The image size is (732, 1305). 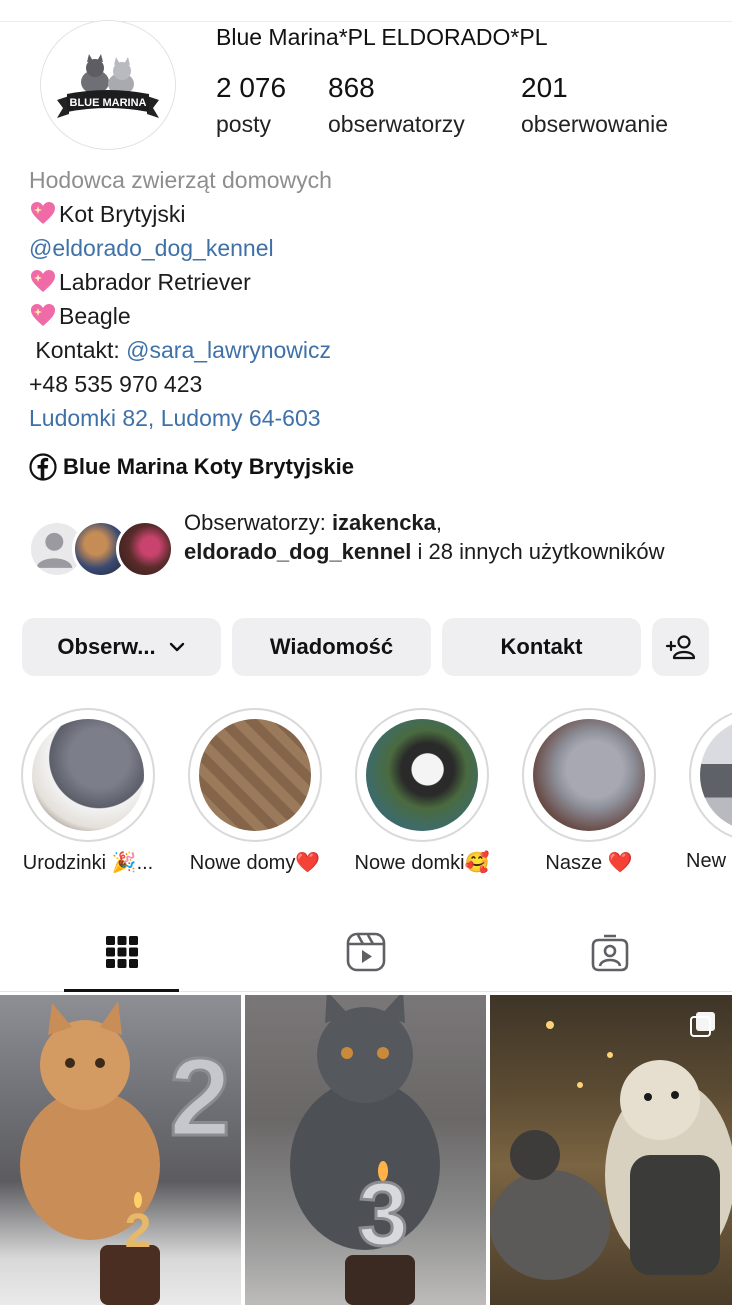 I want to click on tab-grid, so click(x=122, y=952).